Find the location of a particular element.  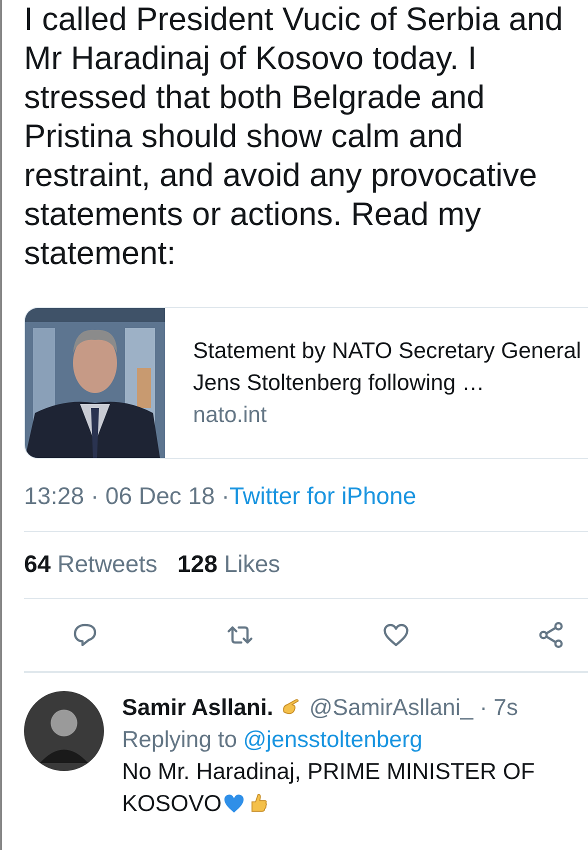

replying-label: Replying to is located at coordinates (180, 739).